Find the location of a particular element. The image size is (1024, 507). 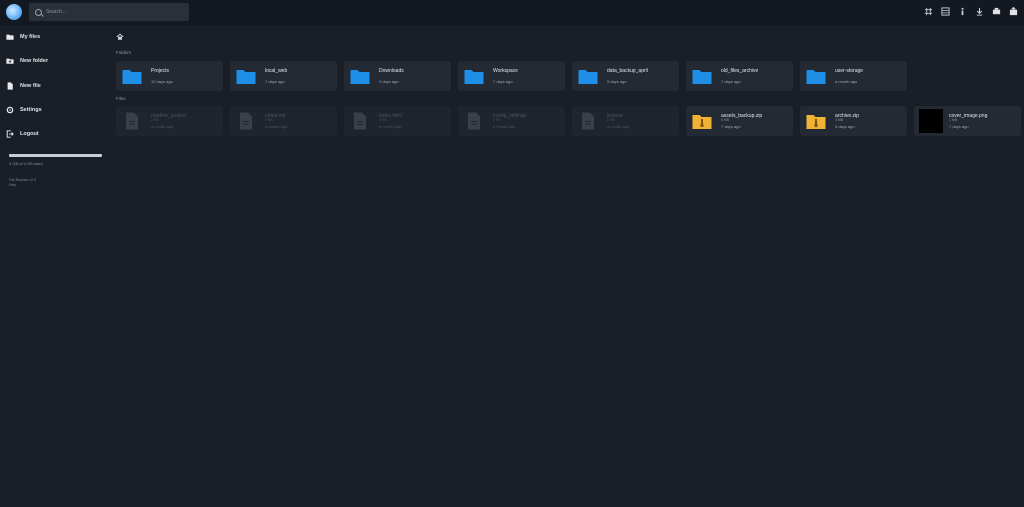

search-box is located at coordinates (109, 12).